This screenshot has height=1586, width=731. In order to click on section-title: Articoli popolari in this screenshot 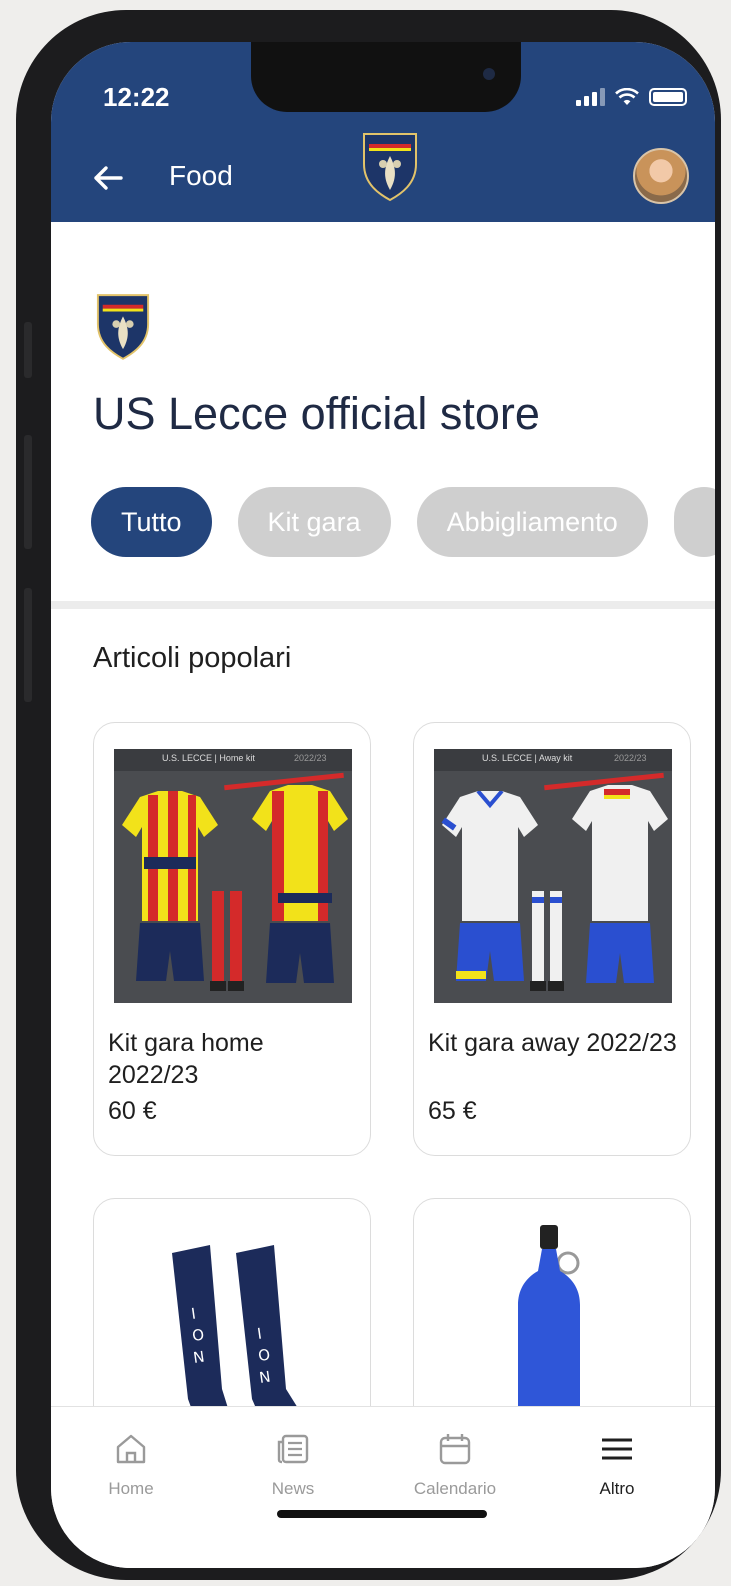, I will do `click(192, 658)`.